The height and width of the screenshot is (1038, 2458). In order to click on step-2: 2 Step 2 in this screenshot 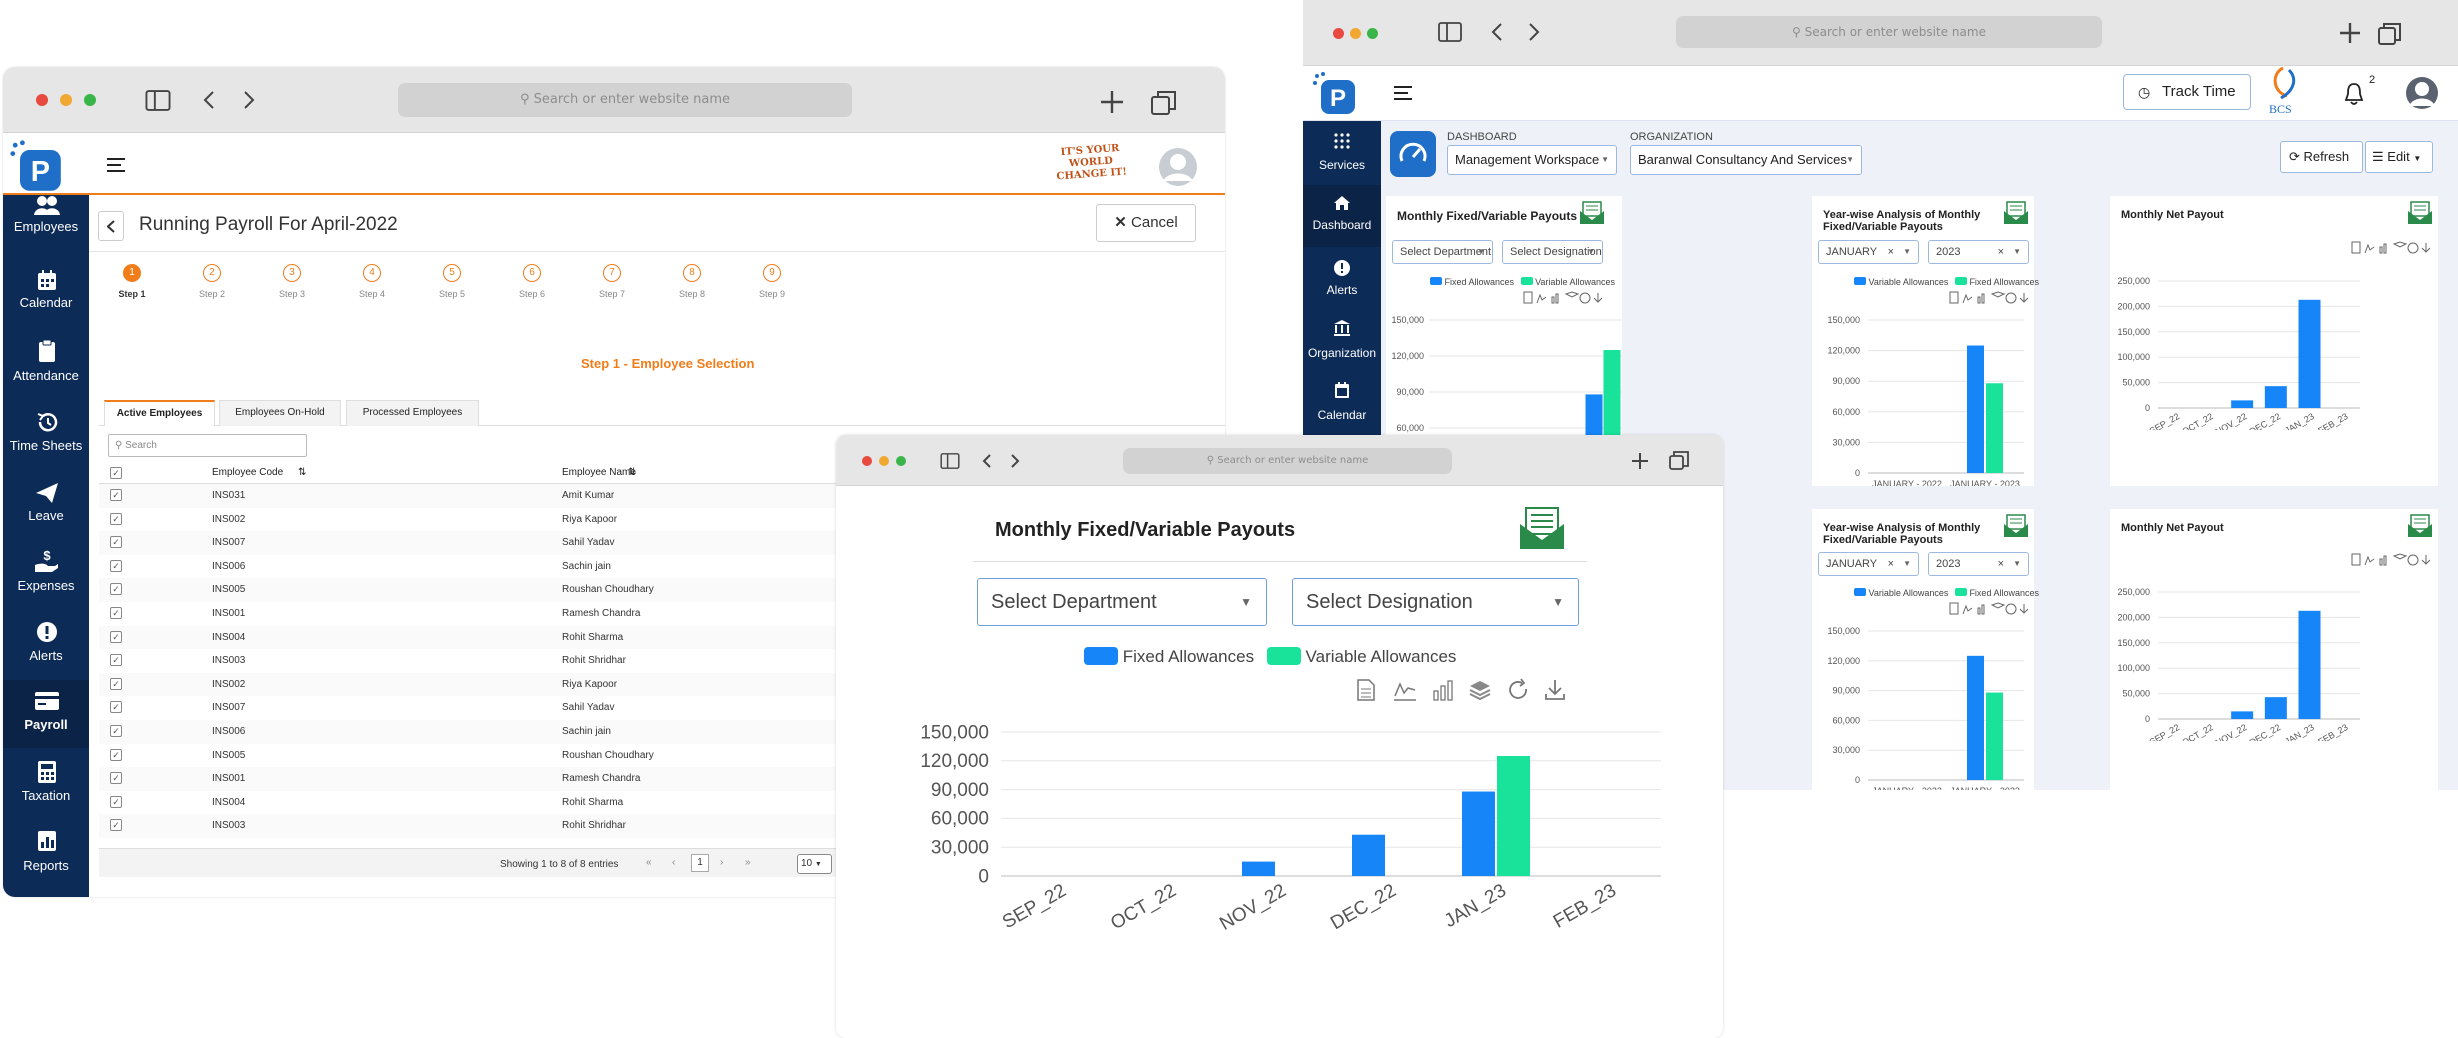, I will do `click(213, 282)`.